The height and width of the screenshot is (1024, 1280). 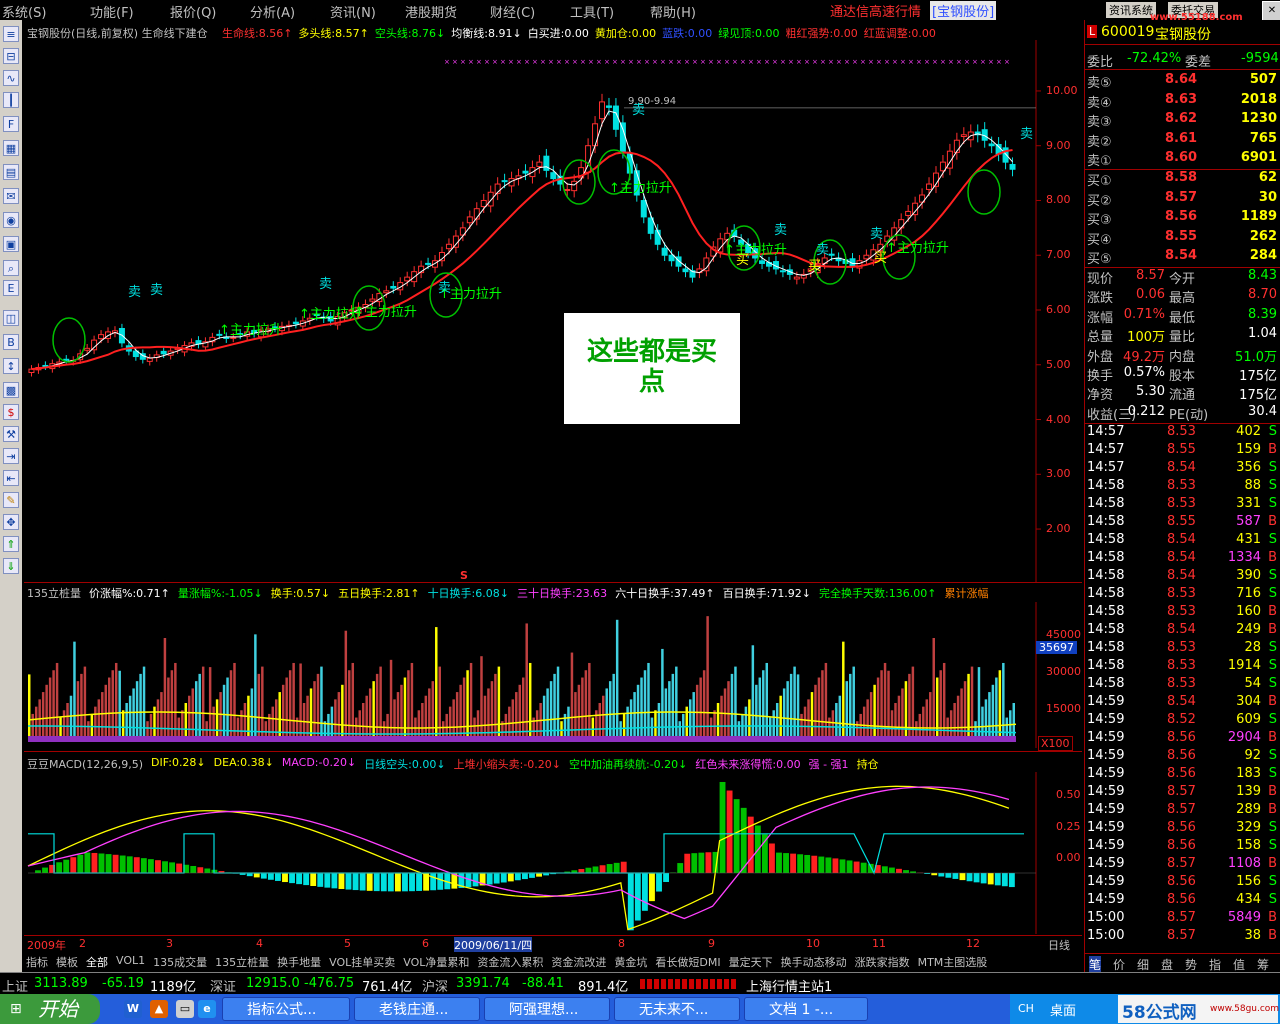 I want to click on menu-analysis: 分析(A), so click(x=272, y=11).